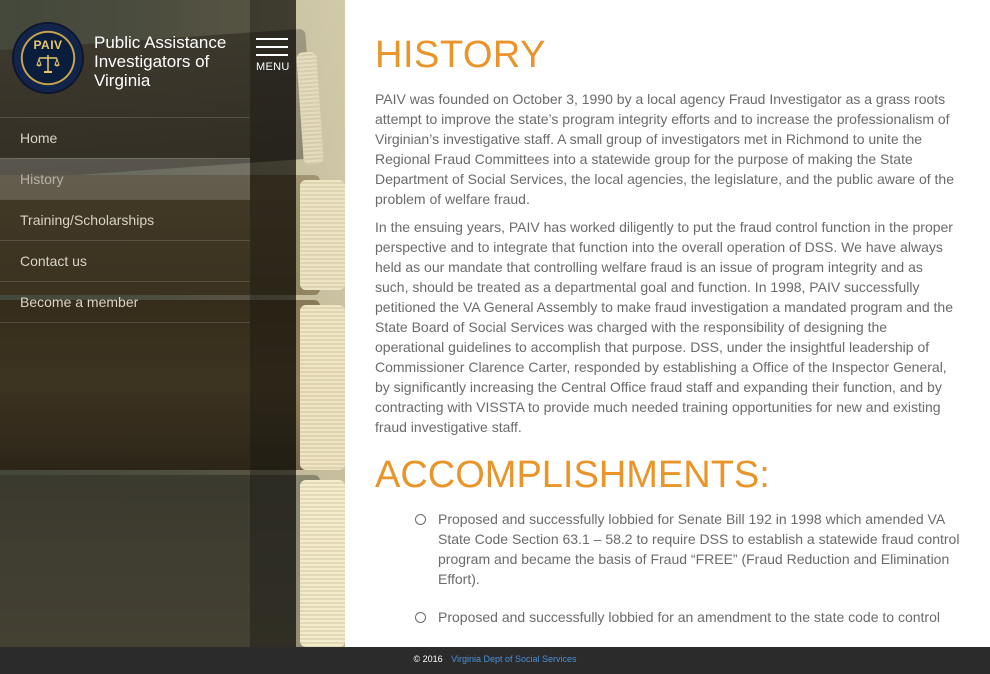  Describe the element at coordinates (273, 323) in the screenshot. I see `menu-column` at that location.